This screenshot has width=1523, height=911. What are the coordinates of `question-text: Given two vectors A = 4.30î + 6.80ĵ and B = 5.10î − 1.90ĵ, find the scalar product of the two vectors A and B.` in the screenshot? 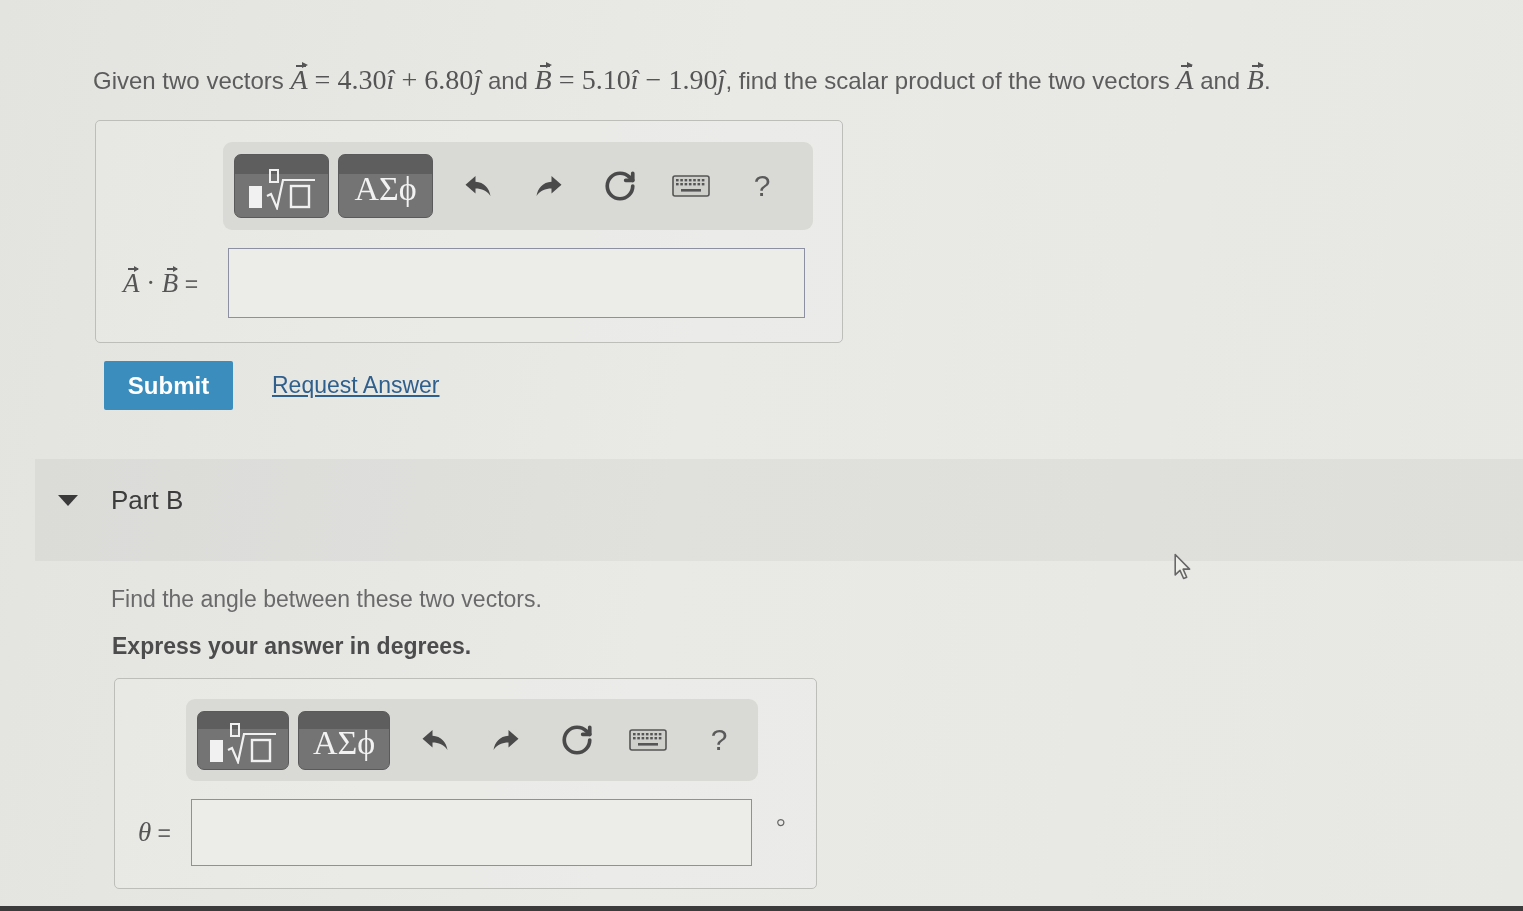 It's located at (682, 80).